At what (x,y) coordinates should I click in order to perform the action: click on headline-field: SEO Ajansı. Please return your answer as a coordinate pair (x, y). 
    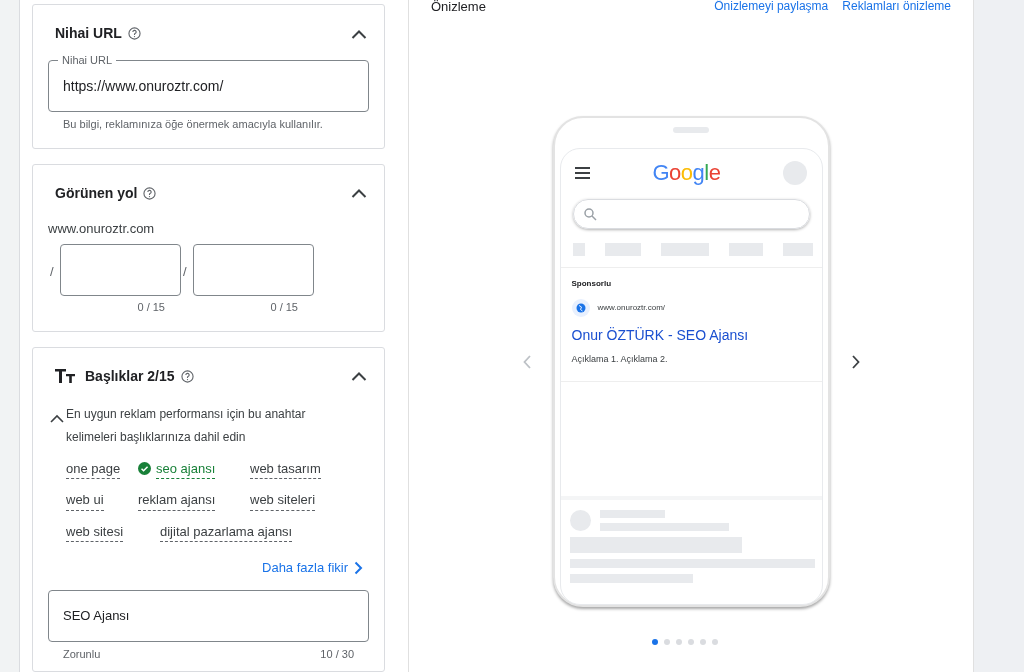
    Looking at the image, I should click on (208, 615).